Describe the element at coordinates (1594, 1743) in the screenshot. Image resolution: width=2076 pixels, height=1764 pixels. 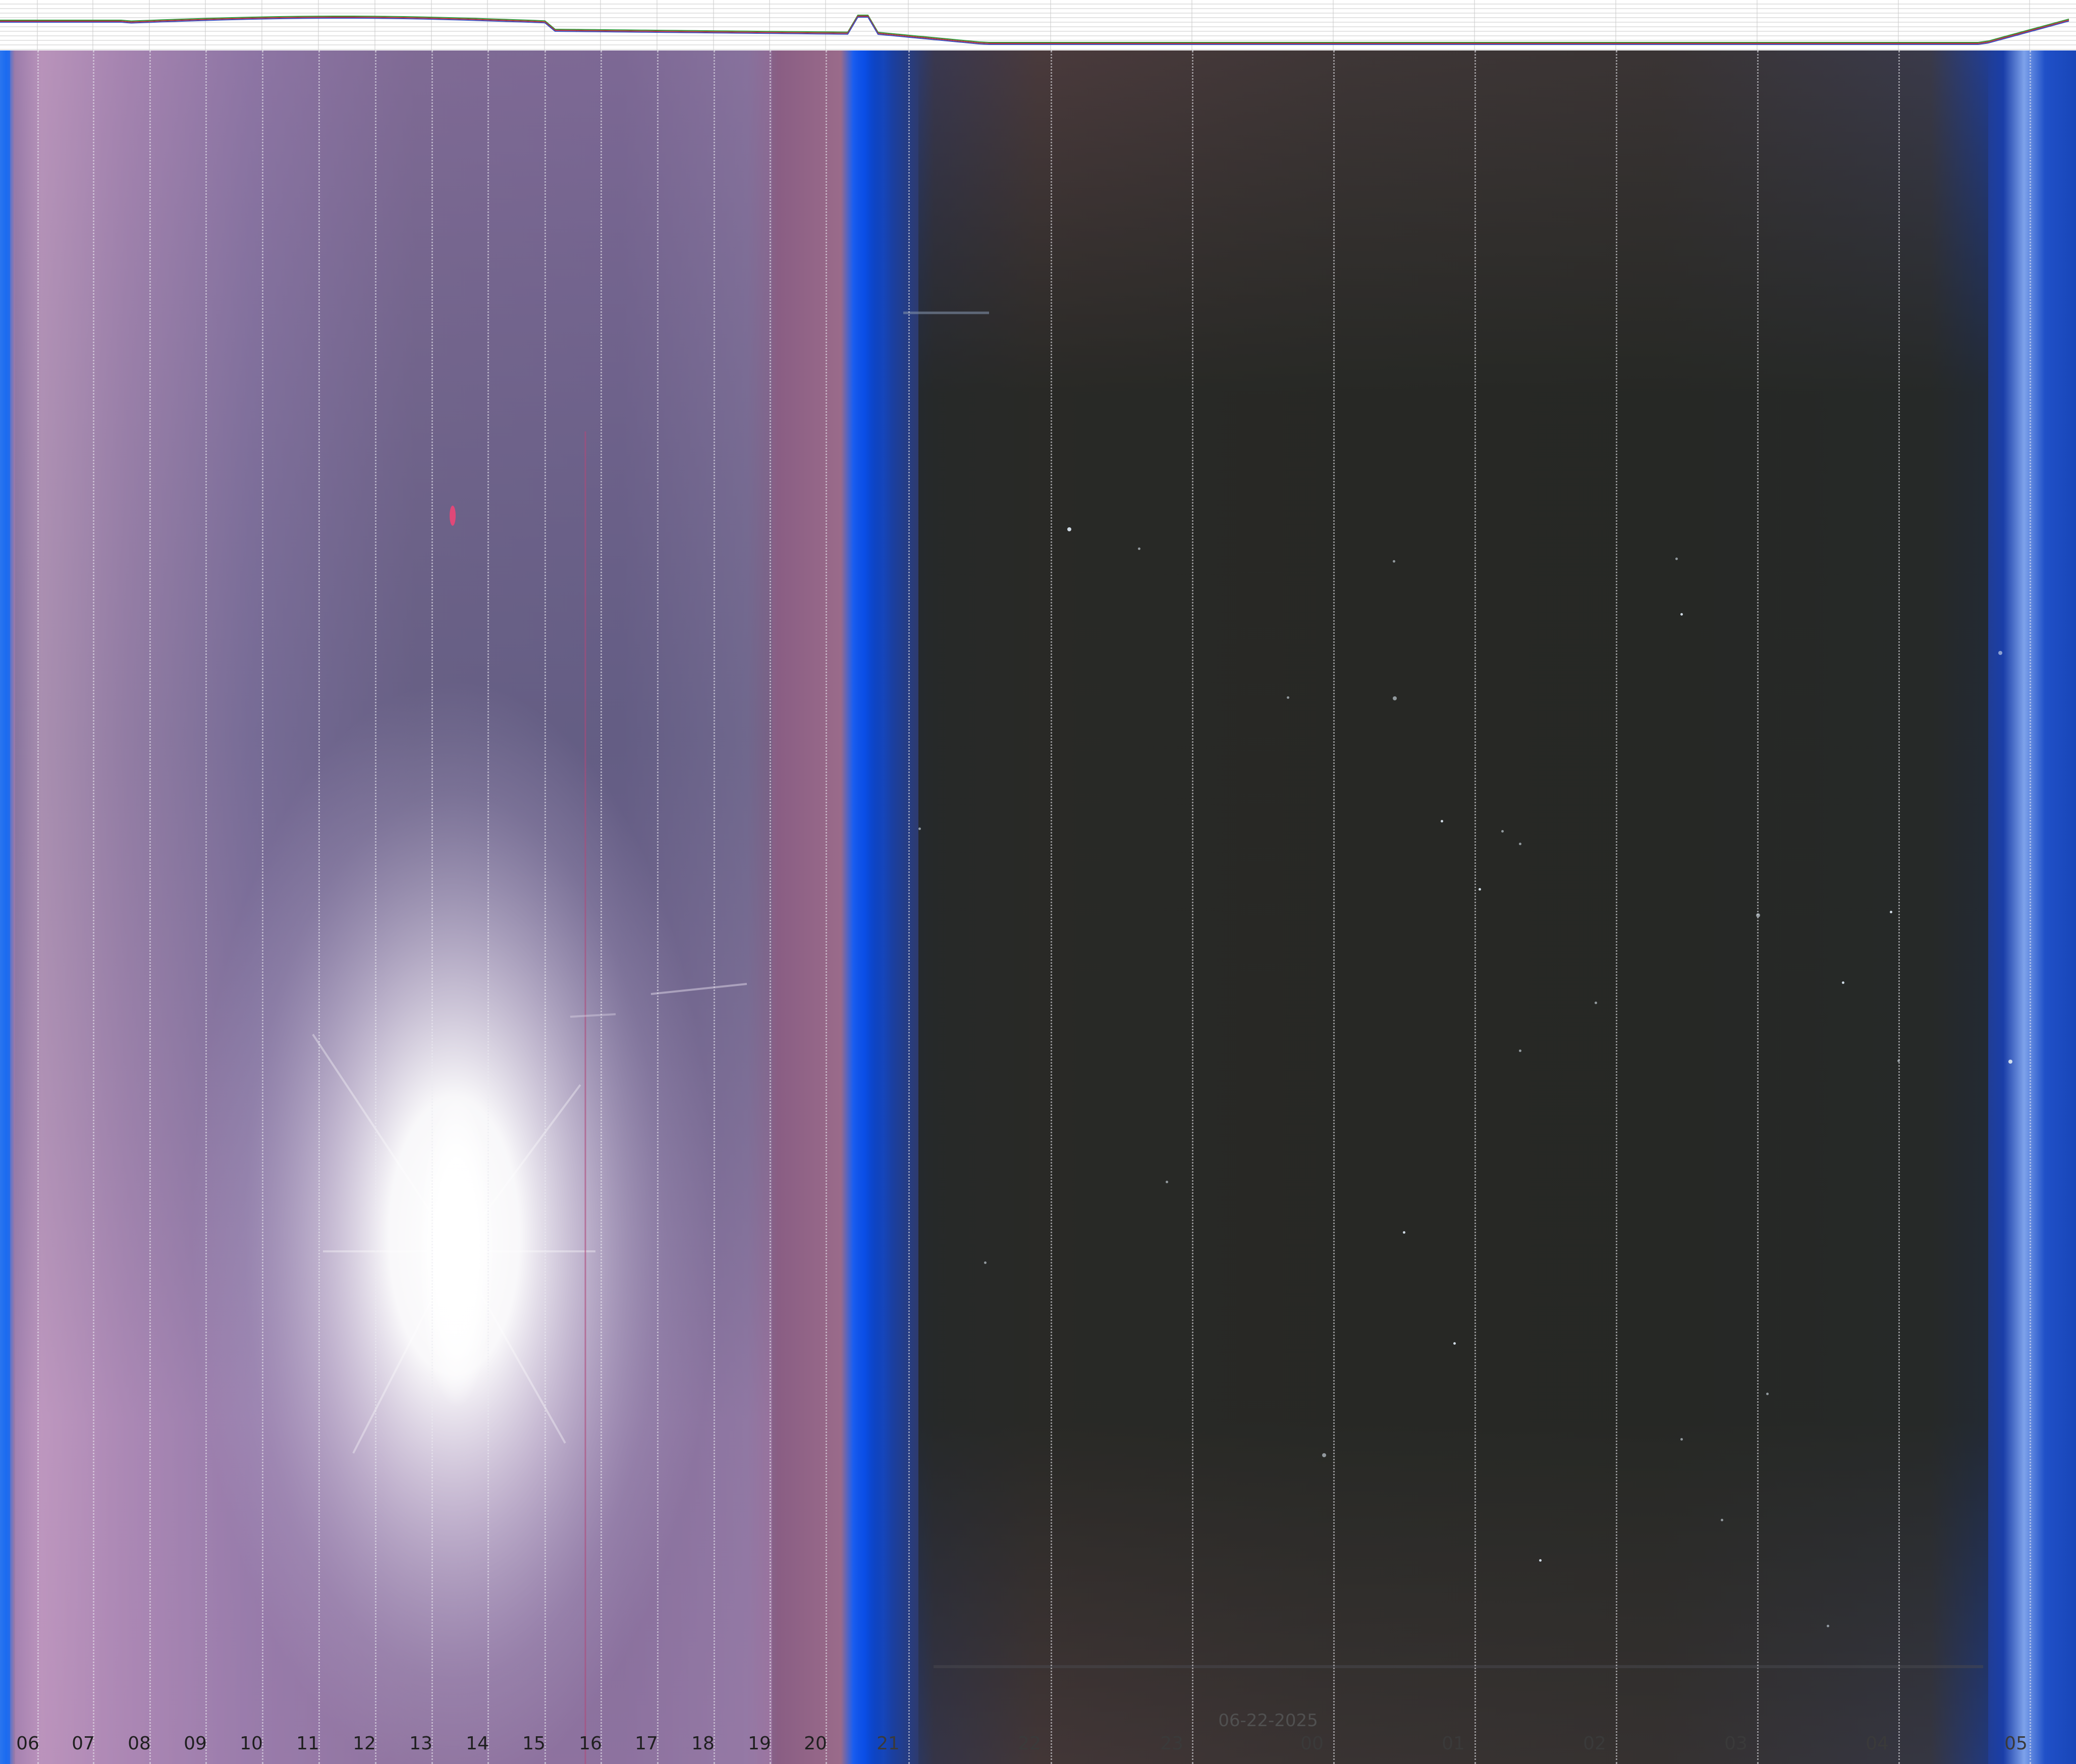
I see `hour-label: 02` at that location.